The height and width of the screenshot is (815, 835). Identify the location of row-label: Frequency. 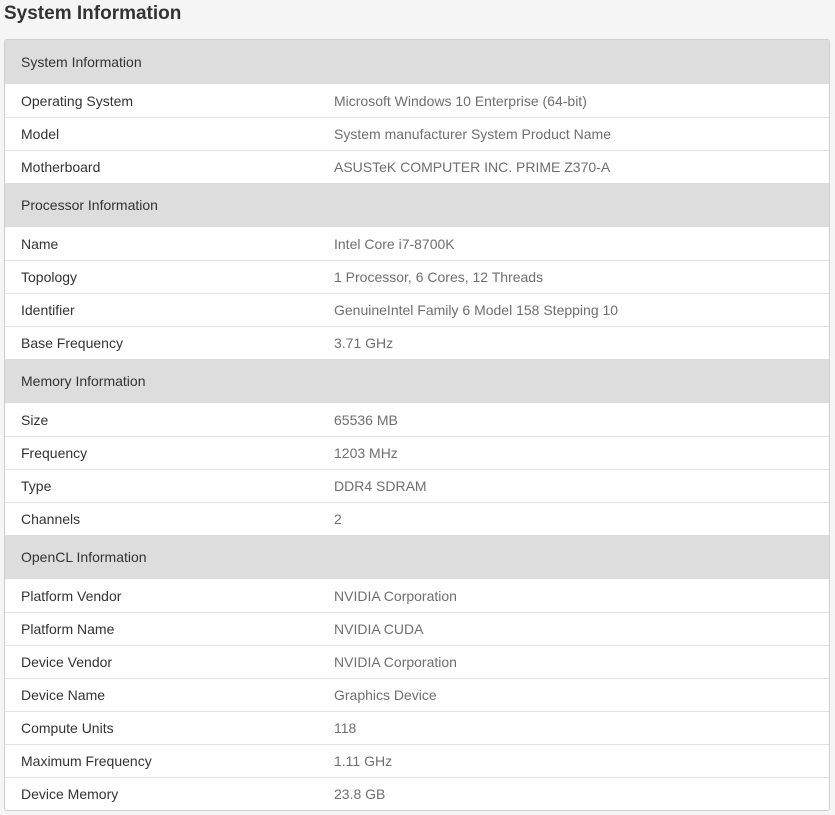
(54, 453).